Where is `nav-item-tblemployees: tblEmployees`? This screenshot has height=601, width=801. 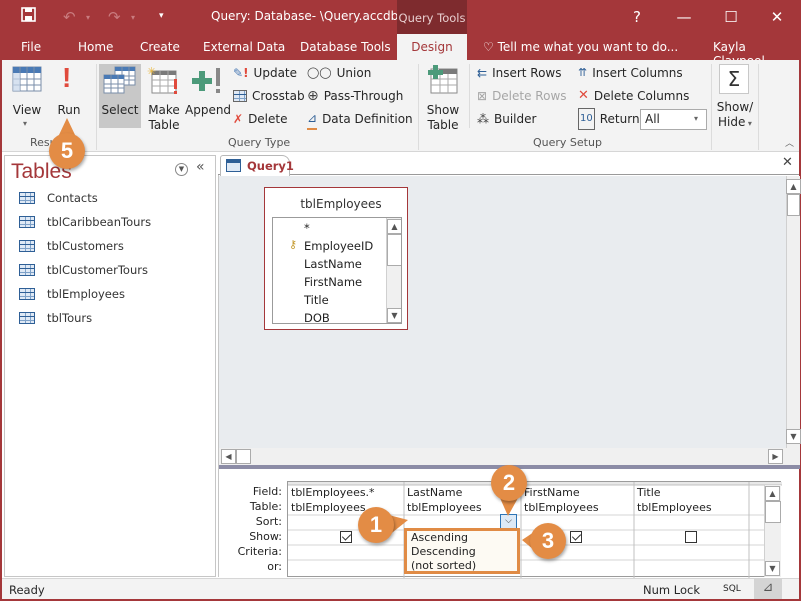 nav-item-tblemployees: tblEmployees is located at coordinates (72, 294).